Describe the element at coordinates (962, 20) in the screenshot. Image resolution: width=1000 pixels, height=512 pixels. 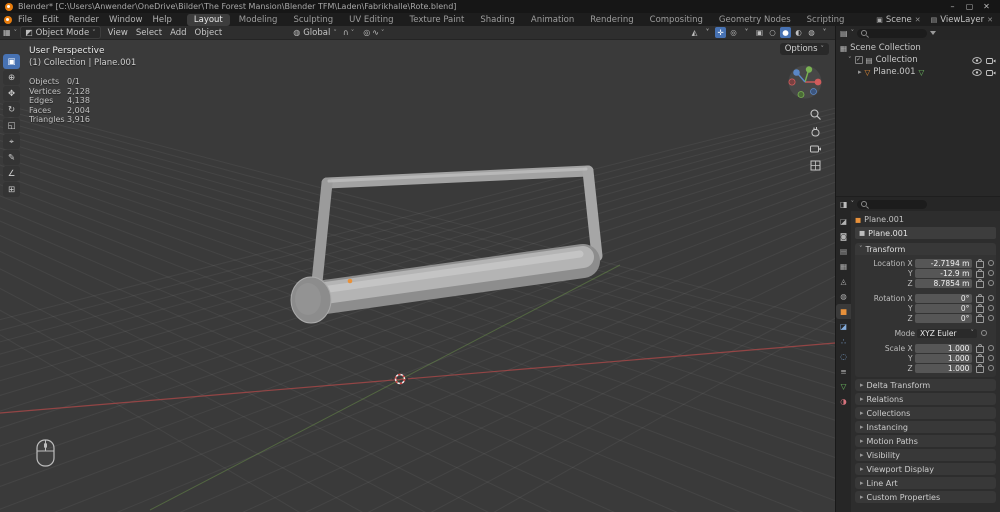
I see `viewlayer-selector: ▤ ViewLayer ✕` at that location.